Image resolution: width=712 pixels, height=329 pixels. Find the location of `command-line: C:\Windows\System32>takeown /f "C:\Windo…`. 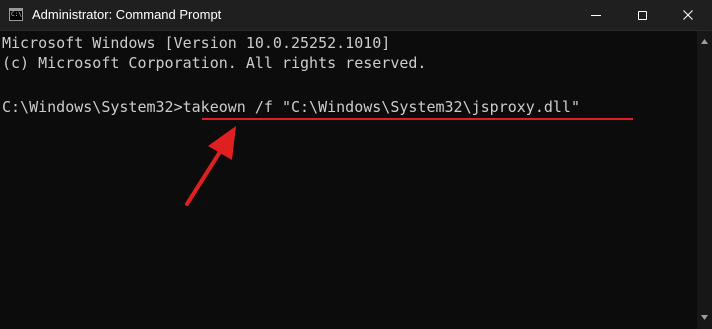

command-line: C:\Windows\System32>takeown /f "C:\Windo… is located at coordinates (291, 107).